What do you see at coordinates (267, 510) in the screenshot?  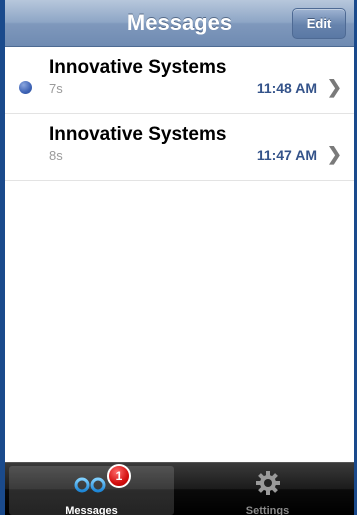 I see `tab-settings-label: Settings` at bounding box center [267, 510].